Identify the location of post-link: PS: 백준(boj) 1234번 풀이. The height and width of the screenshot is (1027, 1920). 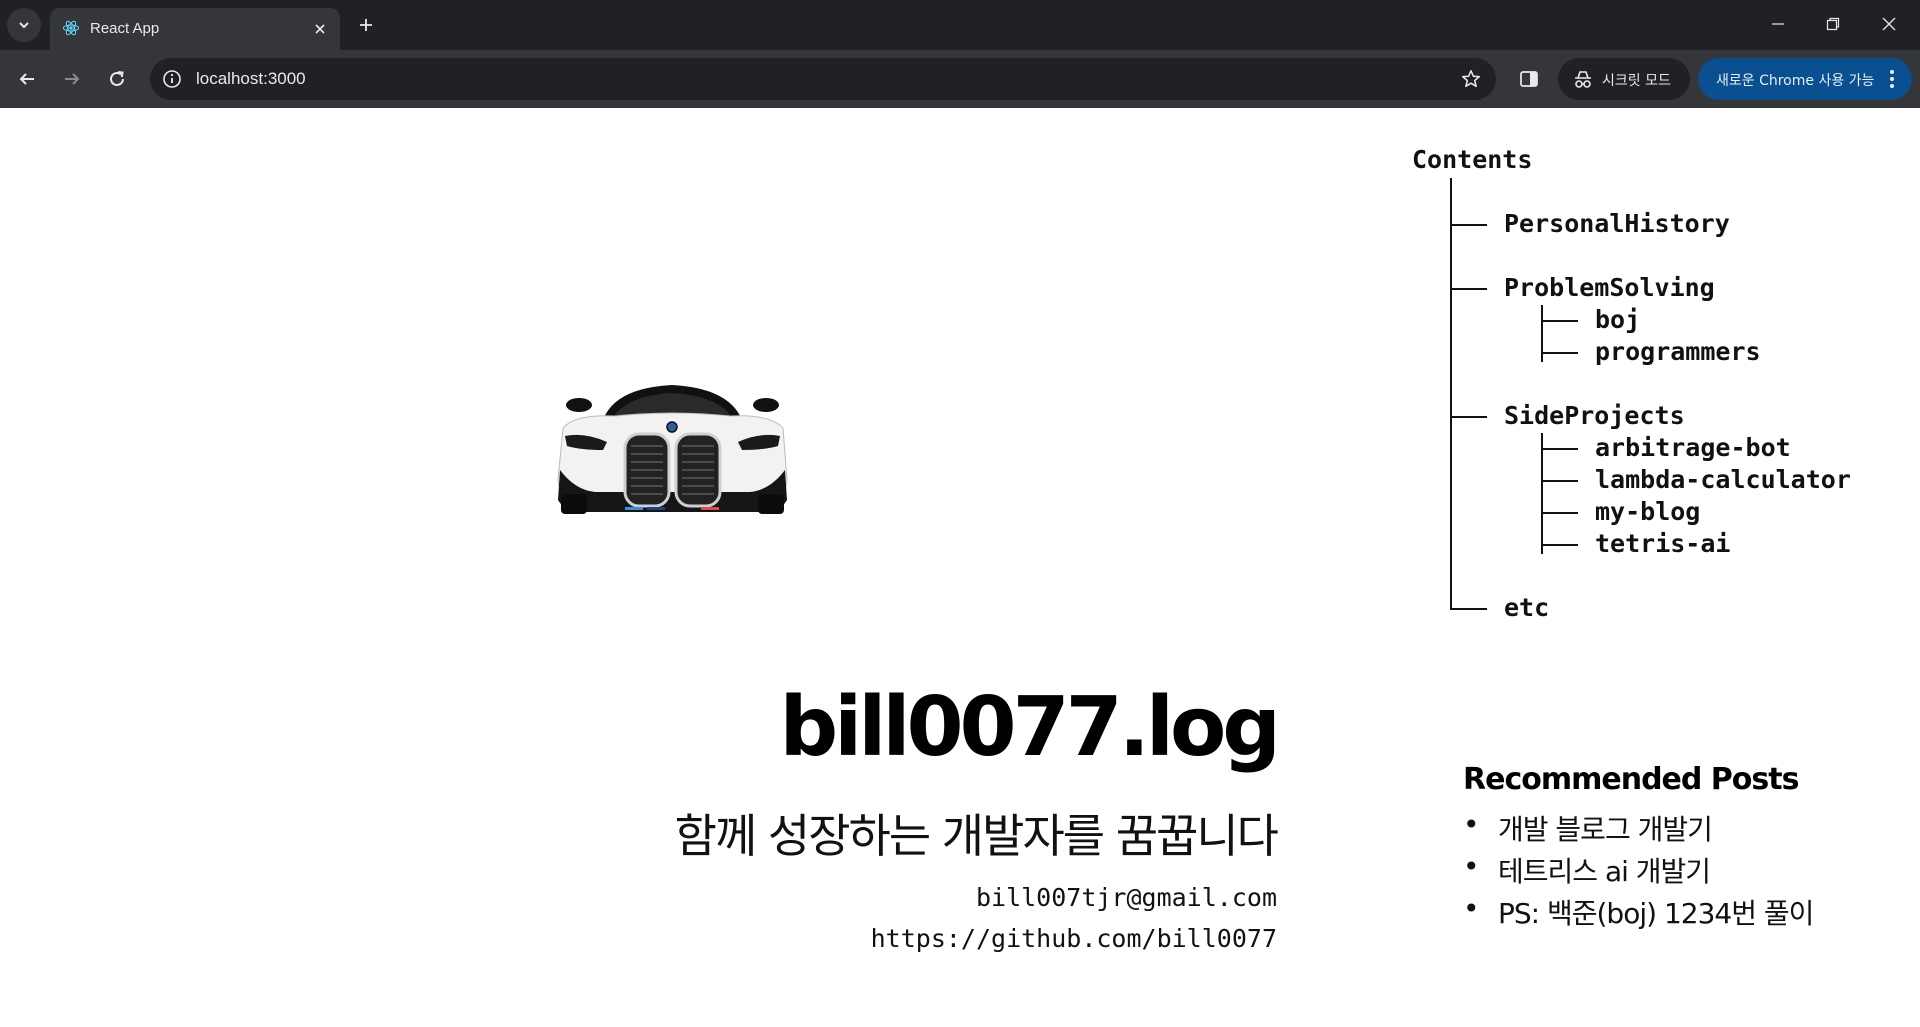
(1656, 913).